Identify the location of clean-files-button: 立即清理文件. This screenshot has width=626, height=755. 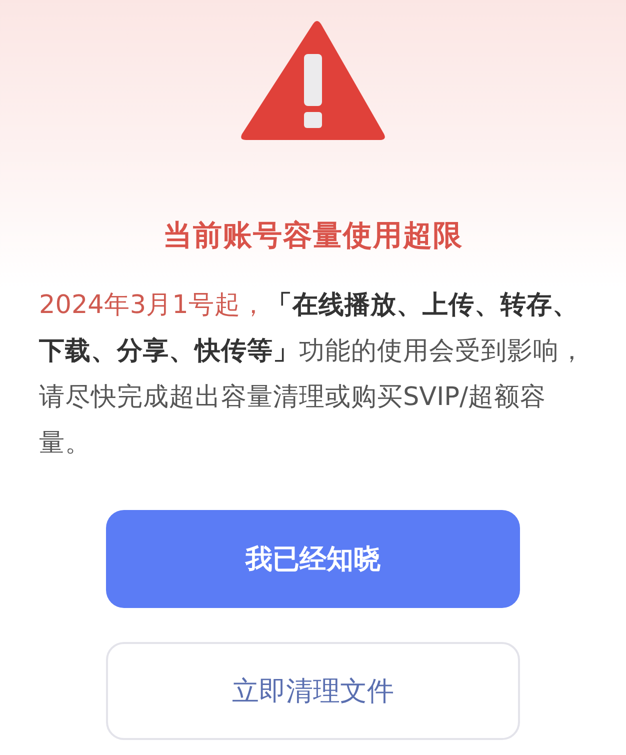
(313, 691).